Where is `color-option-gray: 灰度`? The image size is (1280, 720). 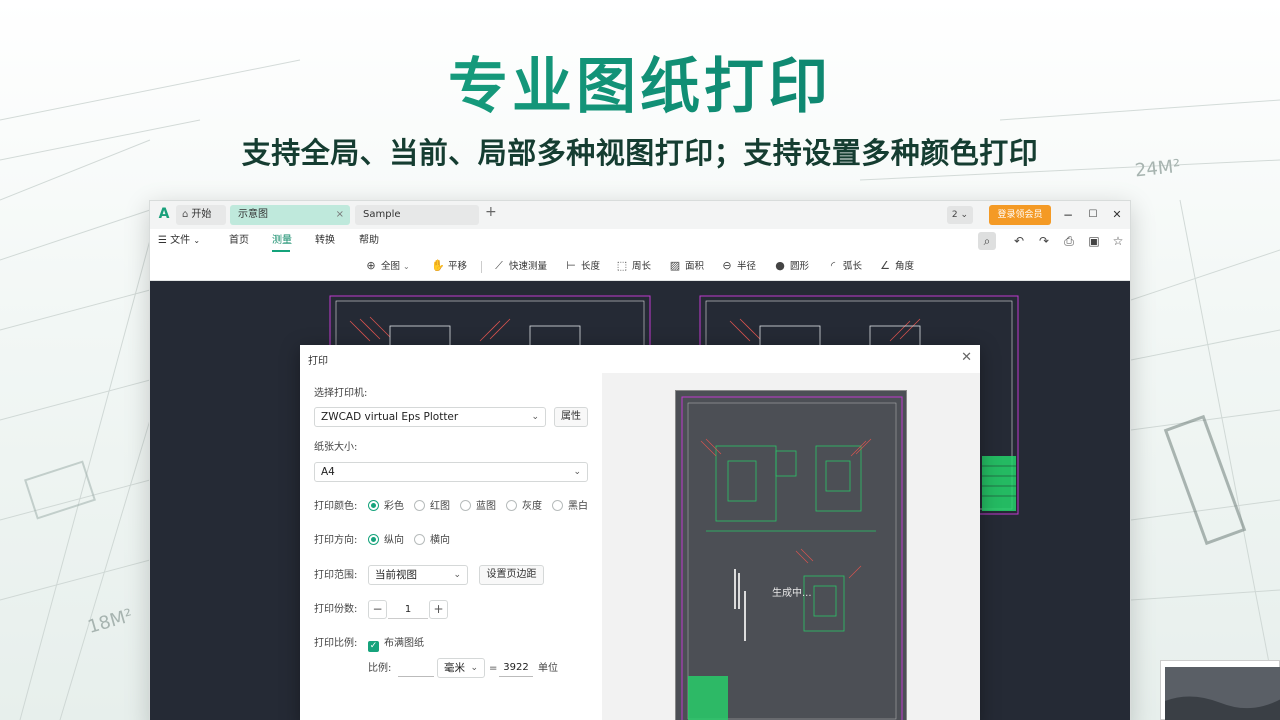
color-option-gray: 灰度 is located at coordinates (524, 507).